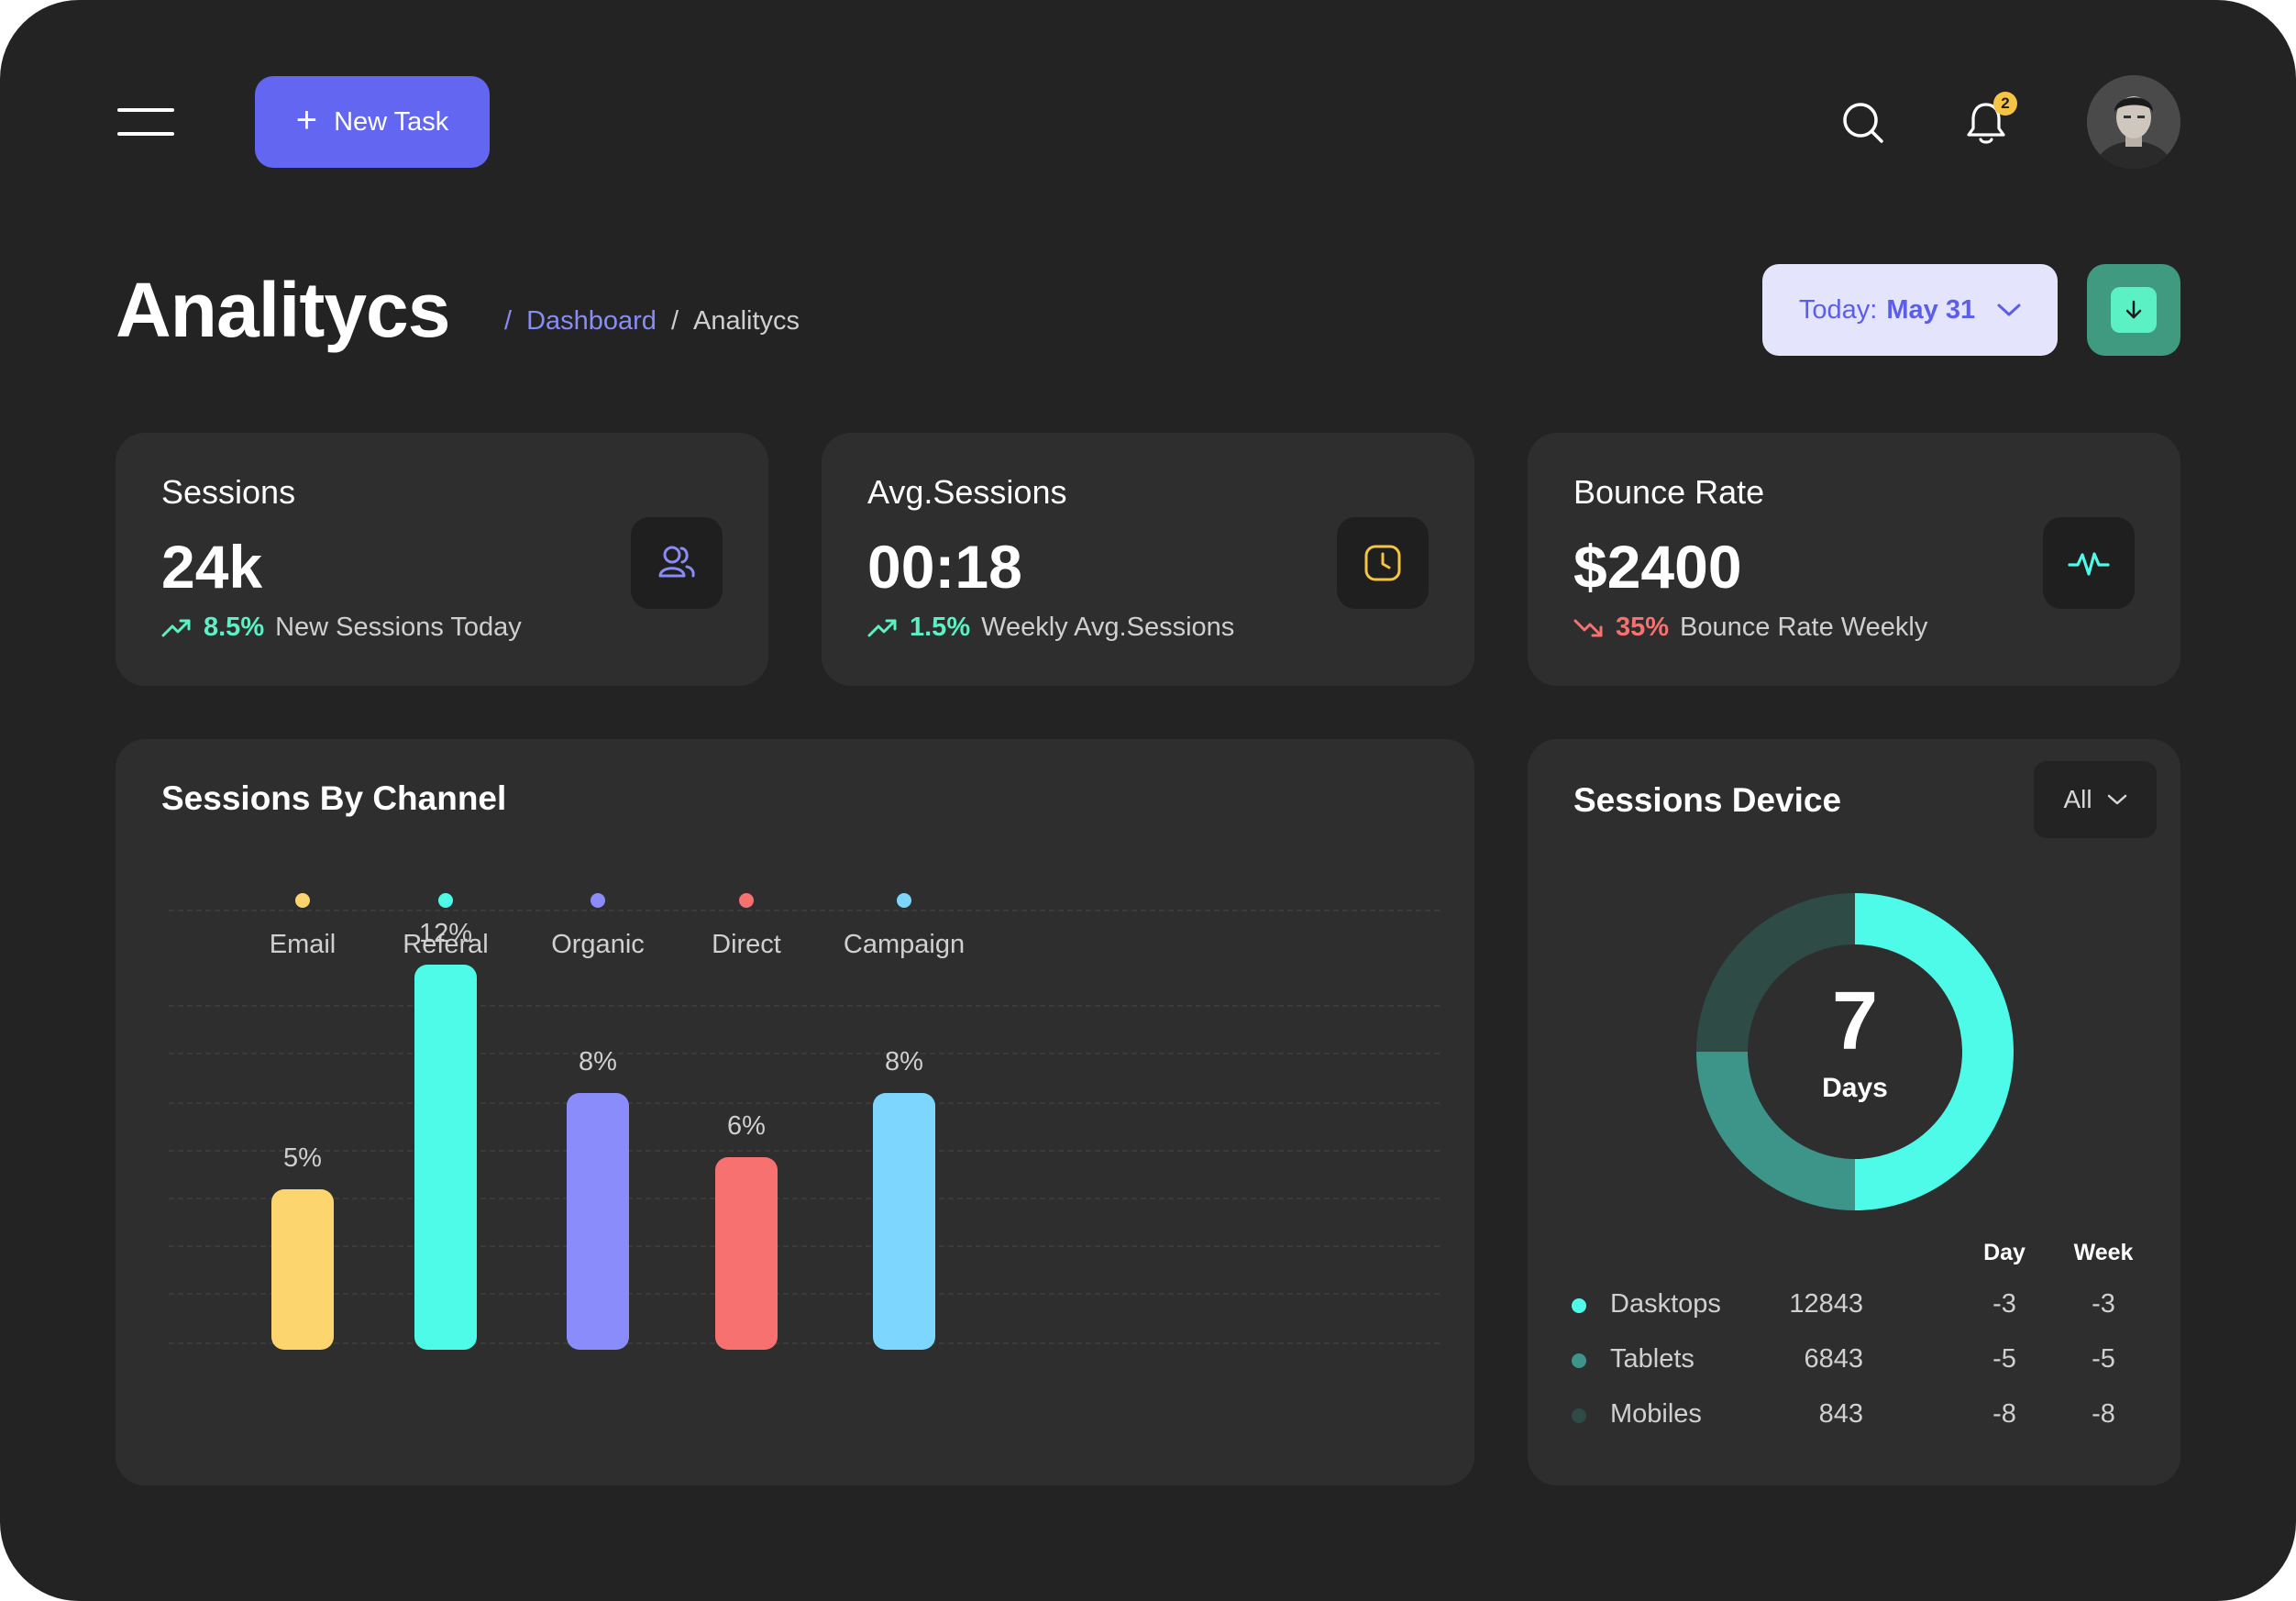  I want to click on row-name: Dasktops, so click(1665, 1304).